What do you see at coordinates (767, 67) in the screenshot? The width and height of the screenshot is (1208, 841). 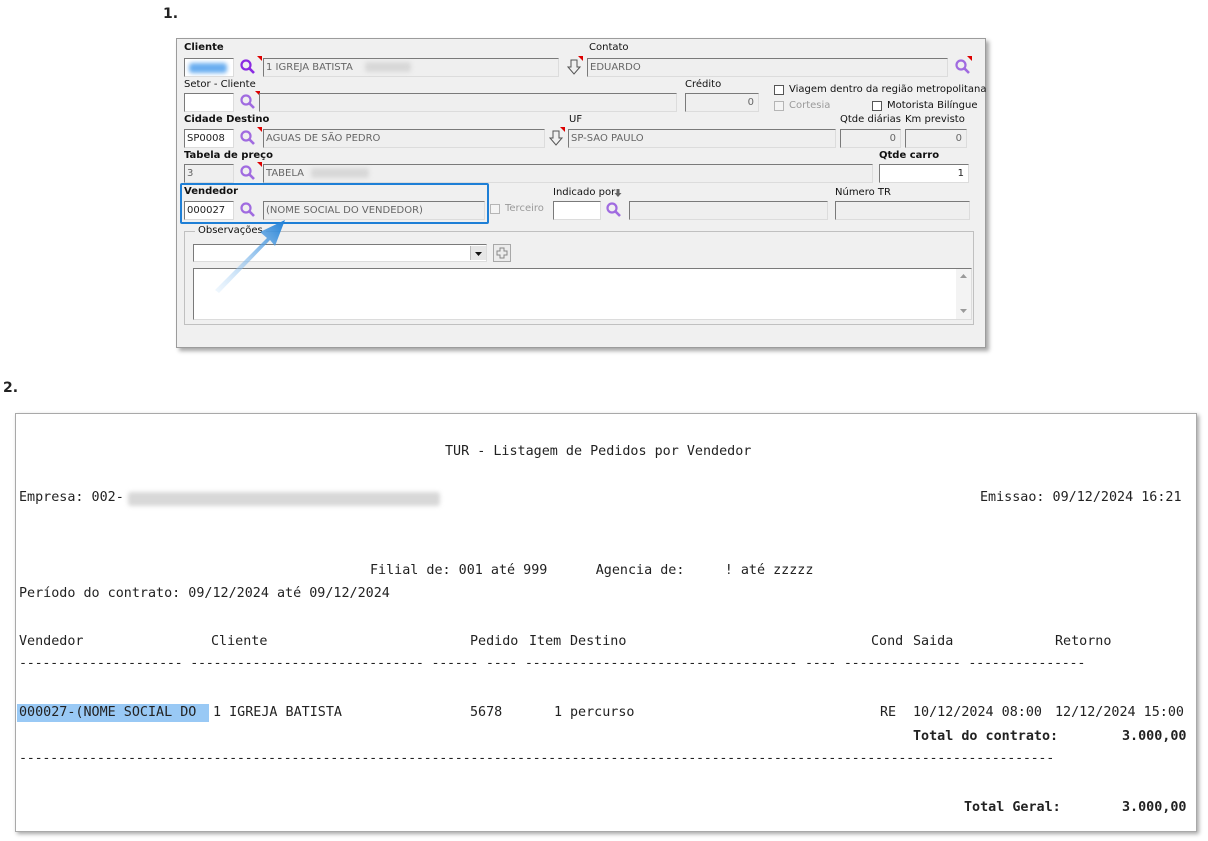 I see `contato-field: EDUARDO` at bounding box center [767, 67].